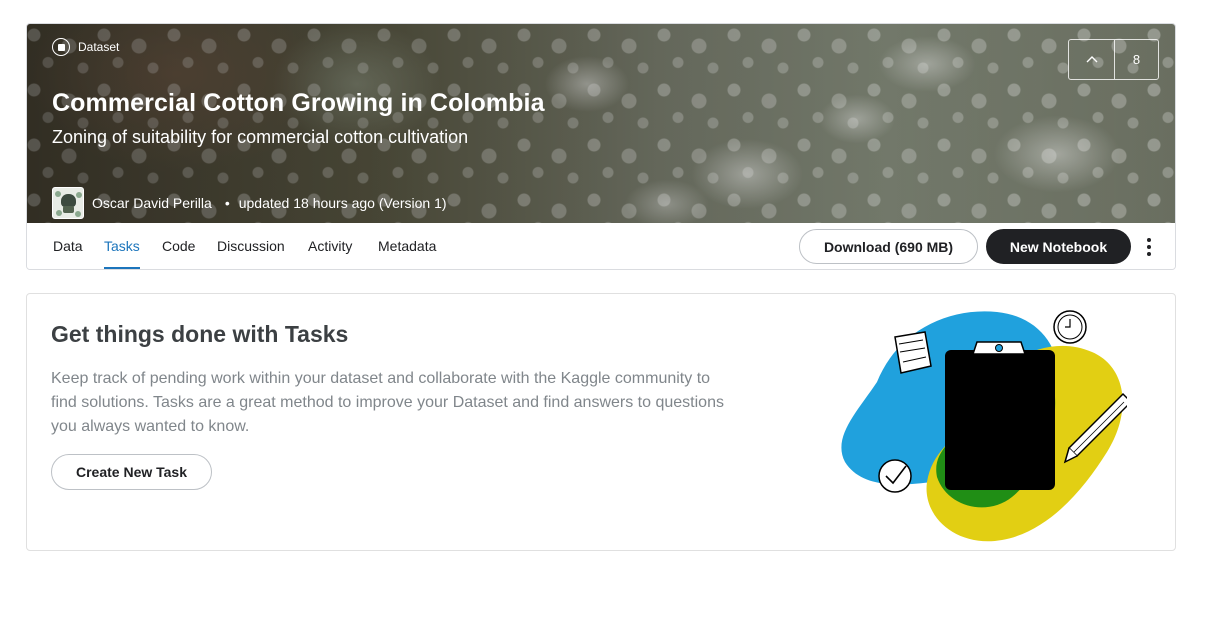 This screenshot has height=639, width=1225. I want to click on tab-activity: Activity, so click(330, 246).